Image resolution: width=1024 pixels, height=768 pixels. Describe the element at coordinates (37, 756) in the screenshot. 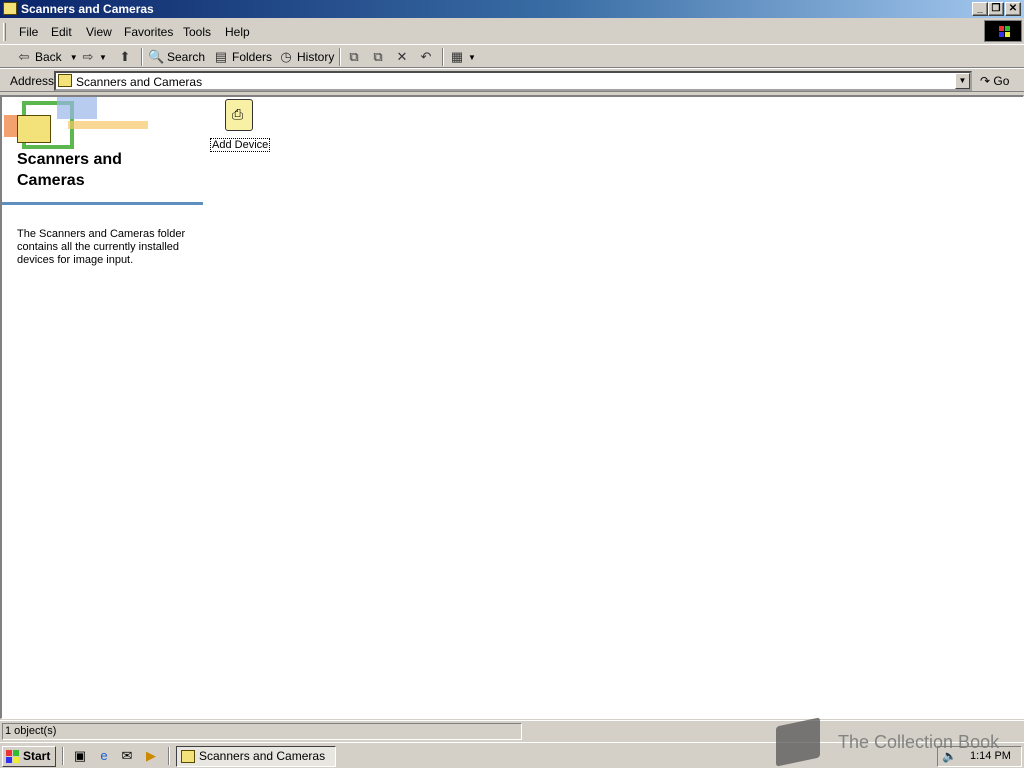

I see `start-label: Start` at that location.